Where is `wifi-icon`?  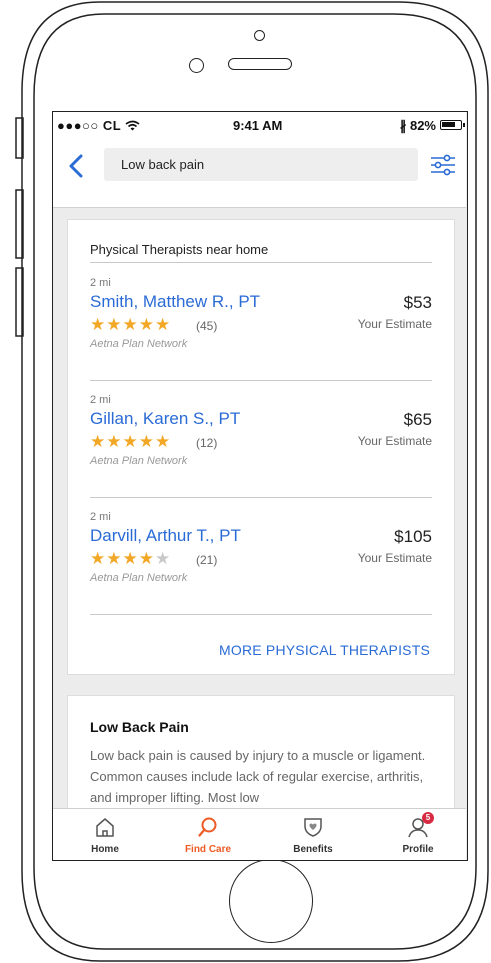 wifi-icon is located at coordinates (132, 125).